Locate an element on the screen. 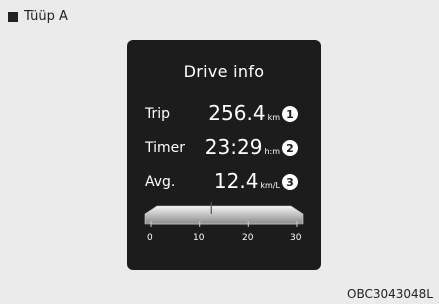 Image resolution: width=439 pixels, height=304 pixels. display-title: Drive info is located at coordinates (224, 71).